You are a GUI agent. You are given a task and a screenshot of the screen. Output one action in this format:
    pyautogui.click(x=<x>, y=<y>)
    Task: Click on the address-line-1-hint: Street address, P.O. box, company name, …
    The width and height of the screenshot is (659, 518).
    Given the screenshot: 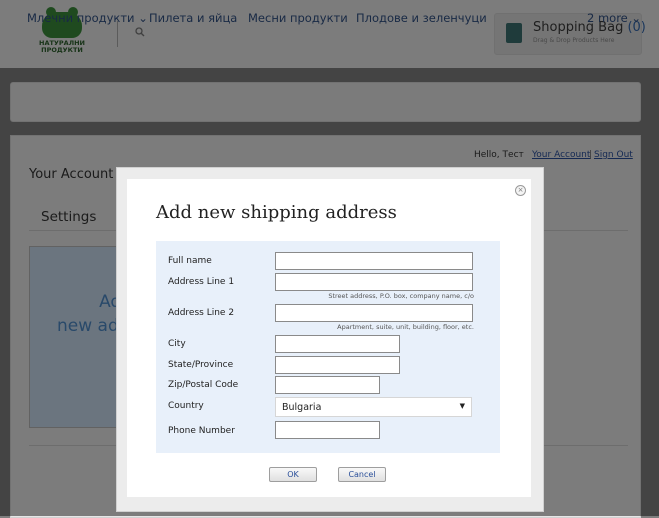 What is the action you would take?
    pyautogui.click(x=401, y=296)
    